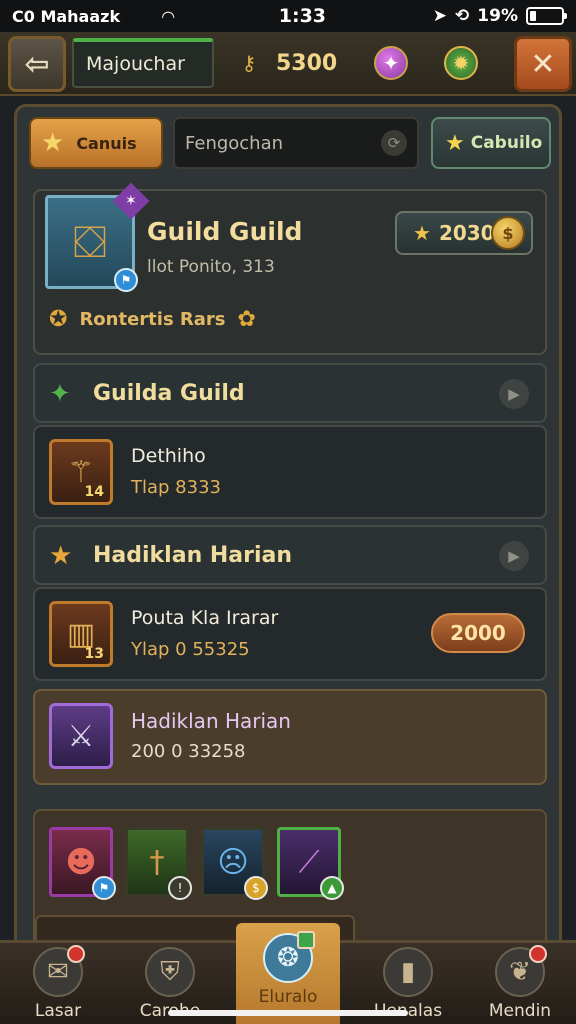 The image size is (576, 1024). Describe the element at coordinates (246, 319) in the screenshot. I see `gear-flower-icon: ✿` at that location.